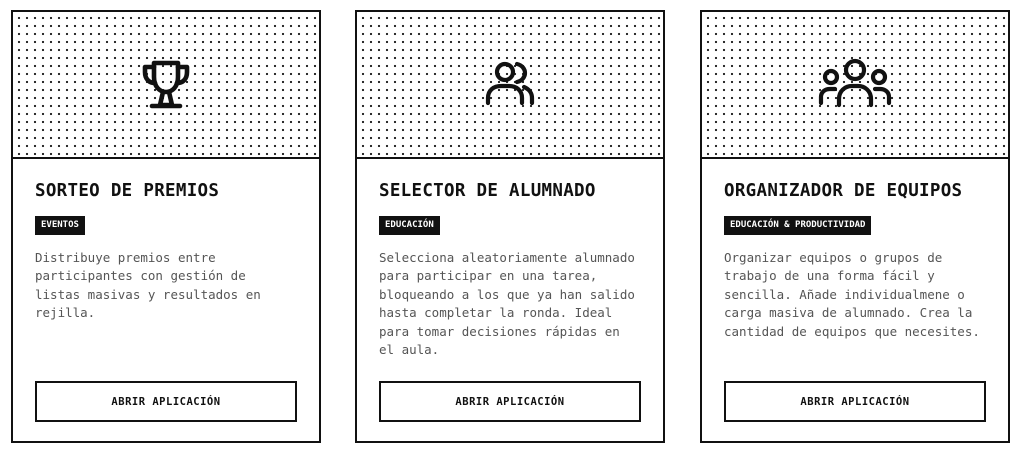 The image size is (1024, 458). Describe the element at coordinates (487, 191) in the screenshot. I see `card-title: SELECTOR DE ALUMNADO` at that location.